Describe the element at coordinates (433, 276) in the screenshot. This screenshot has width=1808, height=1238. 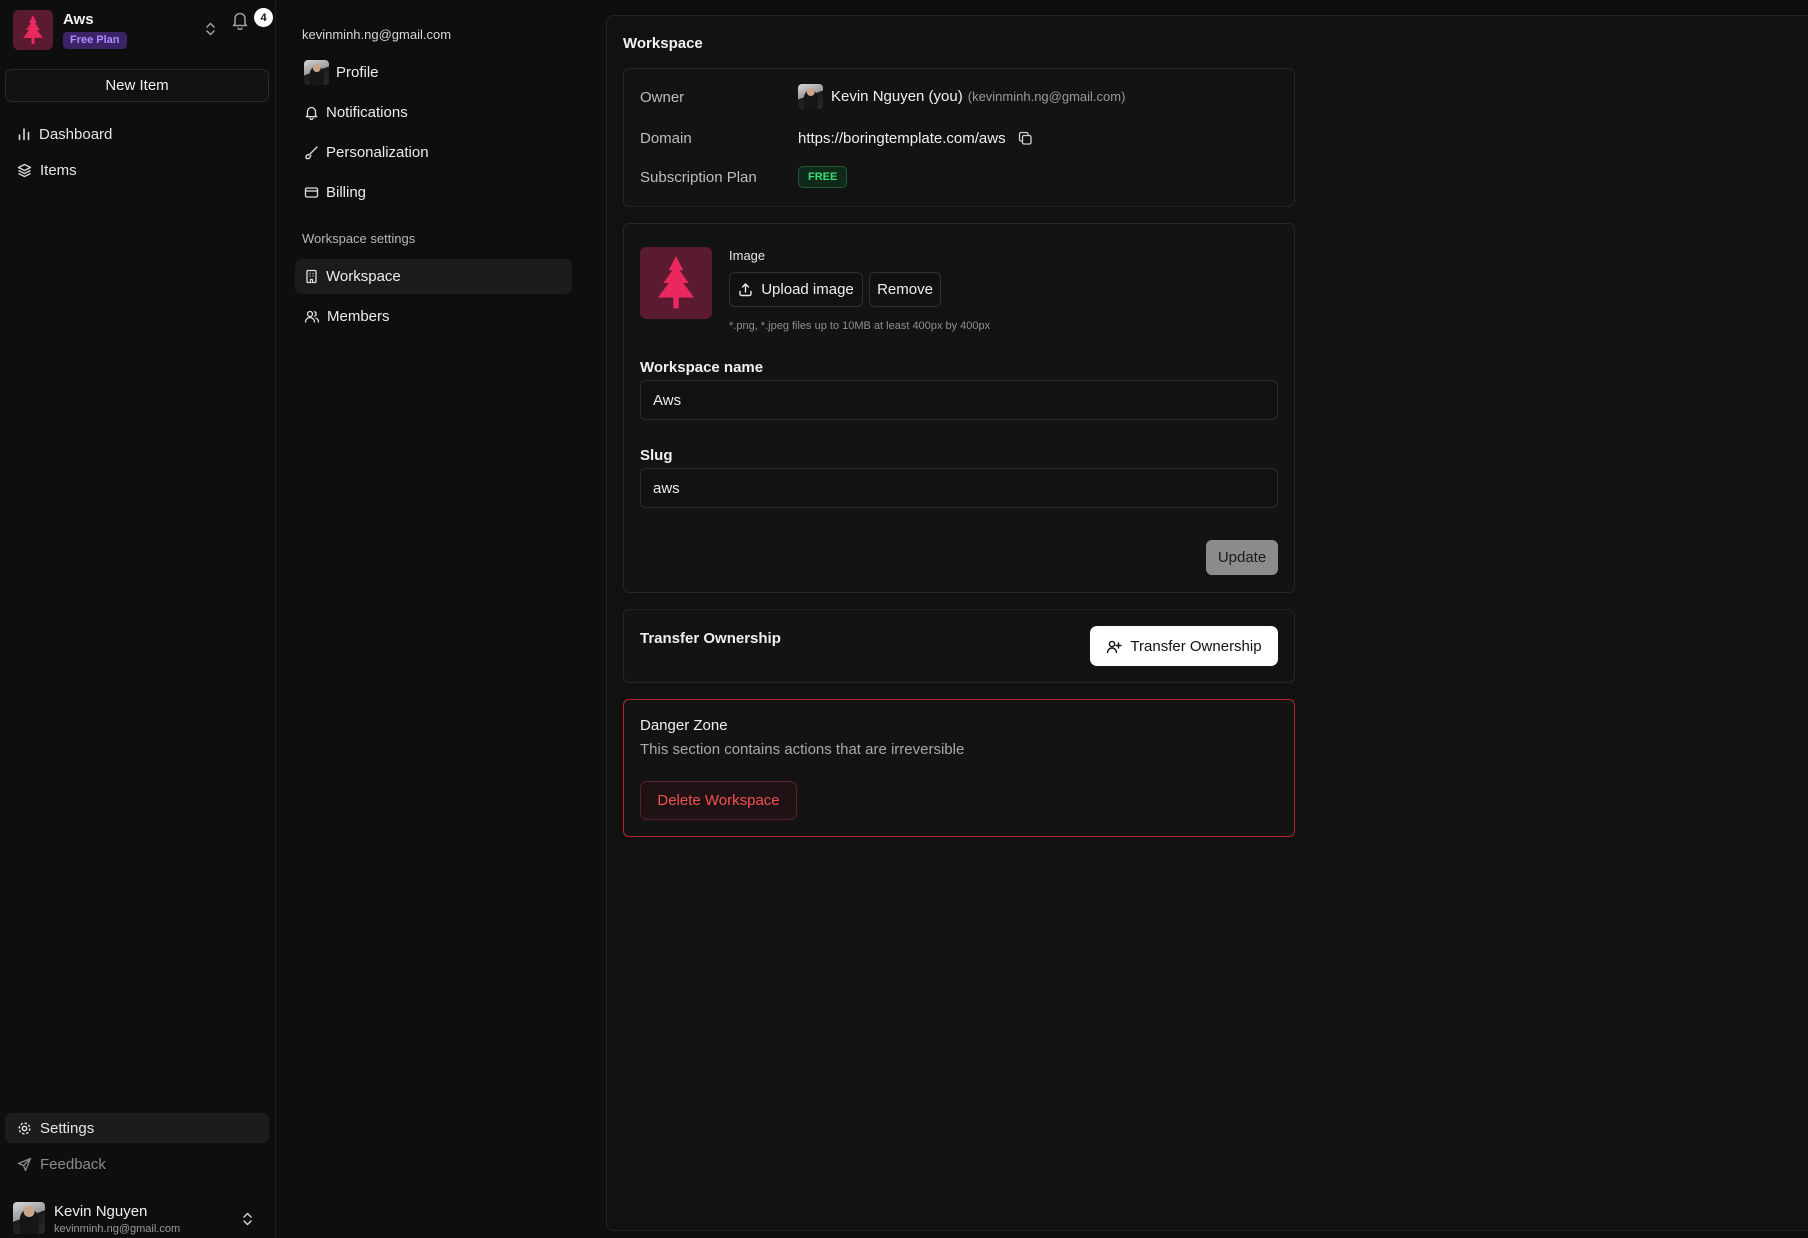
I see `settings-nav-workspace: Workspace` at that location.